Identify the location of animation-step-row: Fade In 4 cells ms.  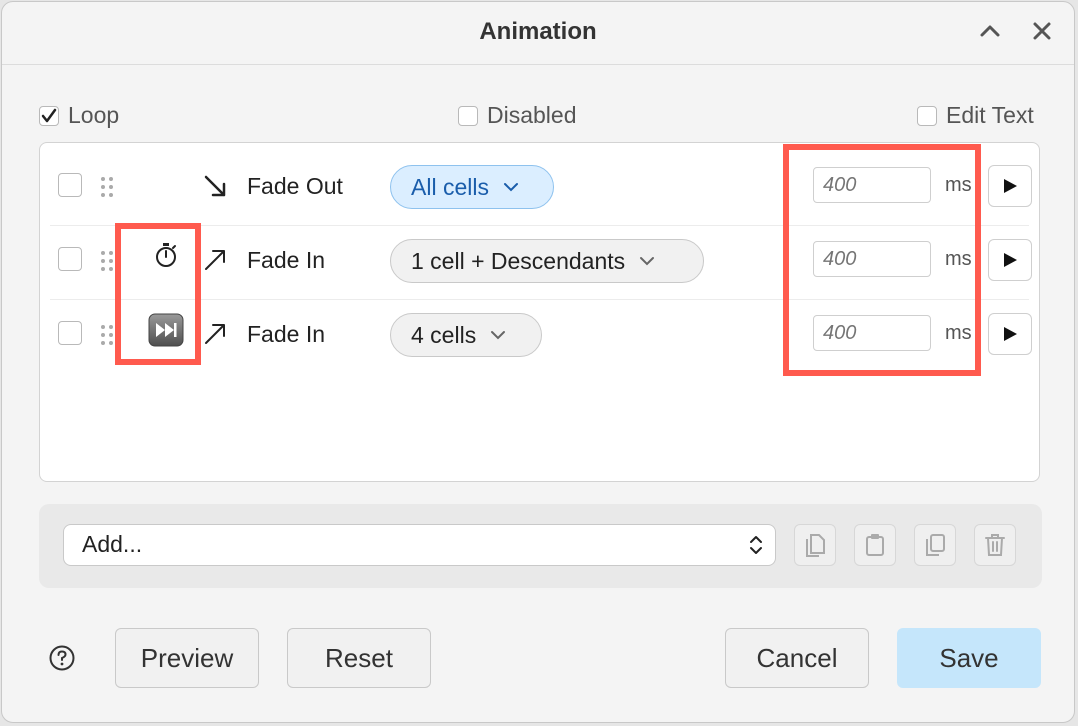
(541, 336).